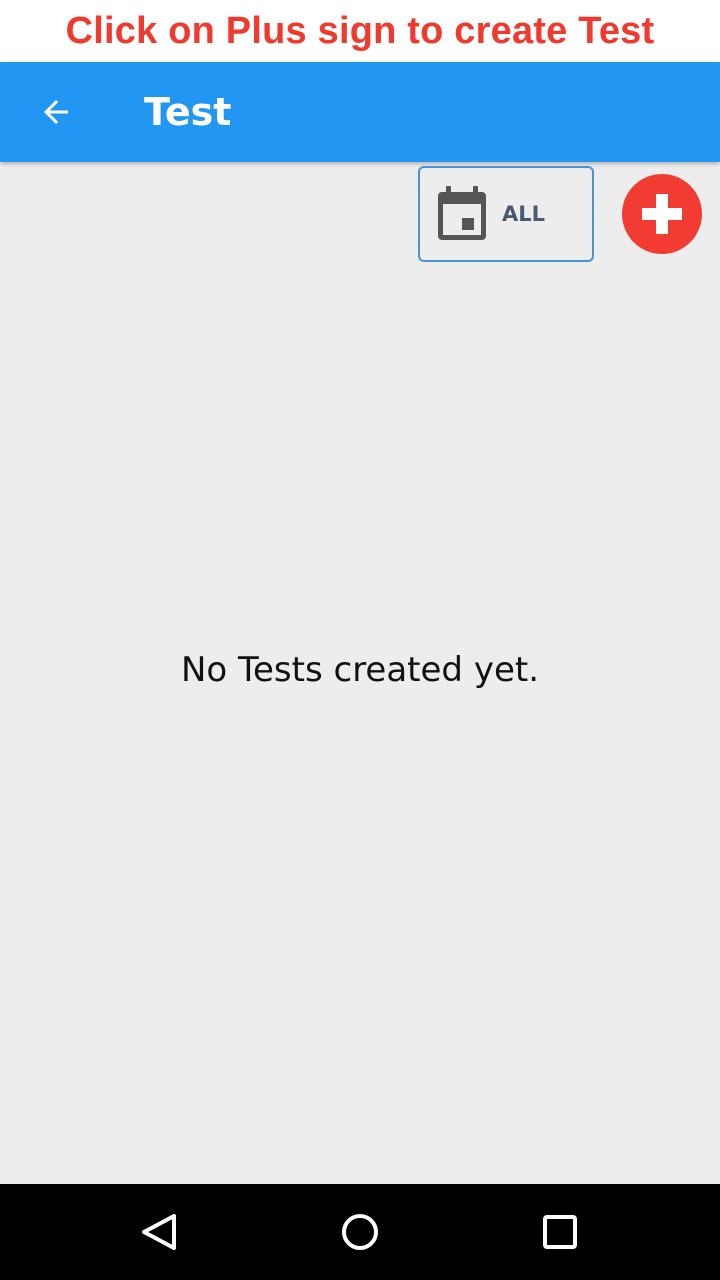 The height and width of the screenshot is (1280, 720). I want to click on add-test-button, so click(662, 214).